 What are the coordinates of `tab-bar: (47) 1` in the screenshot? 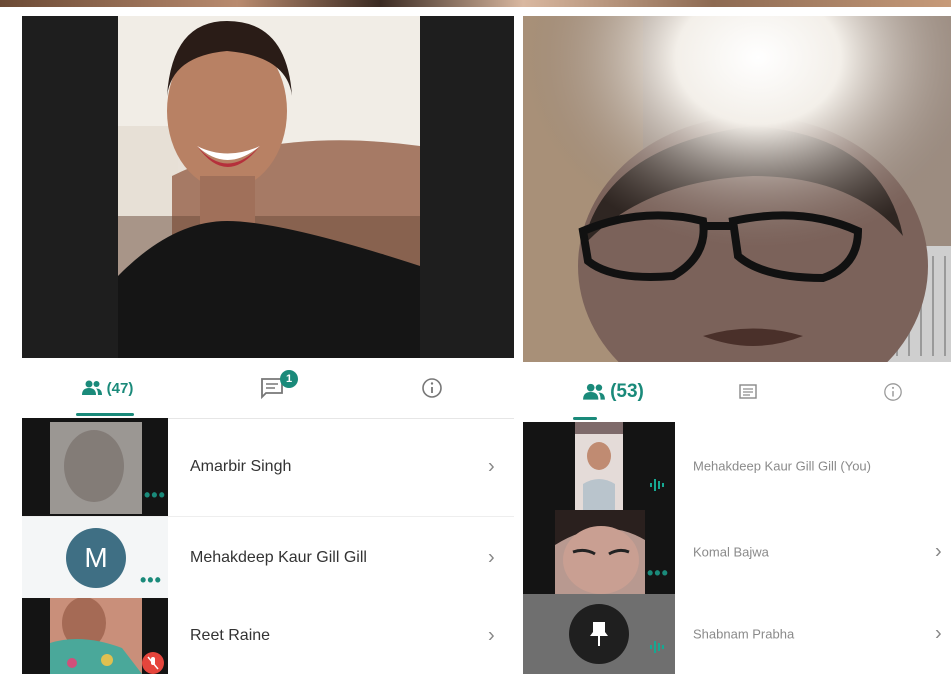 It's located at (268, 388).